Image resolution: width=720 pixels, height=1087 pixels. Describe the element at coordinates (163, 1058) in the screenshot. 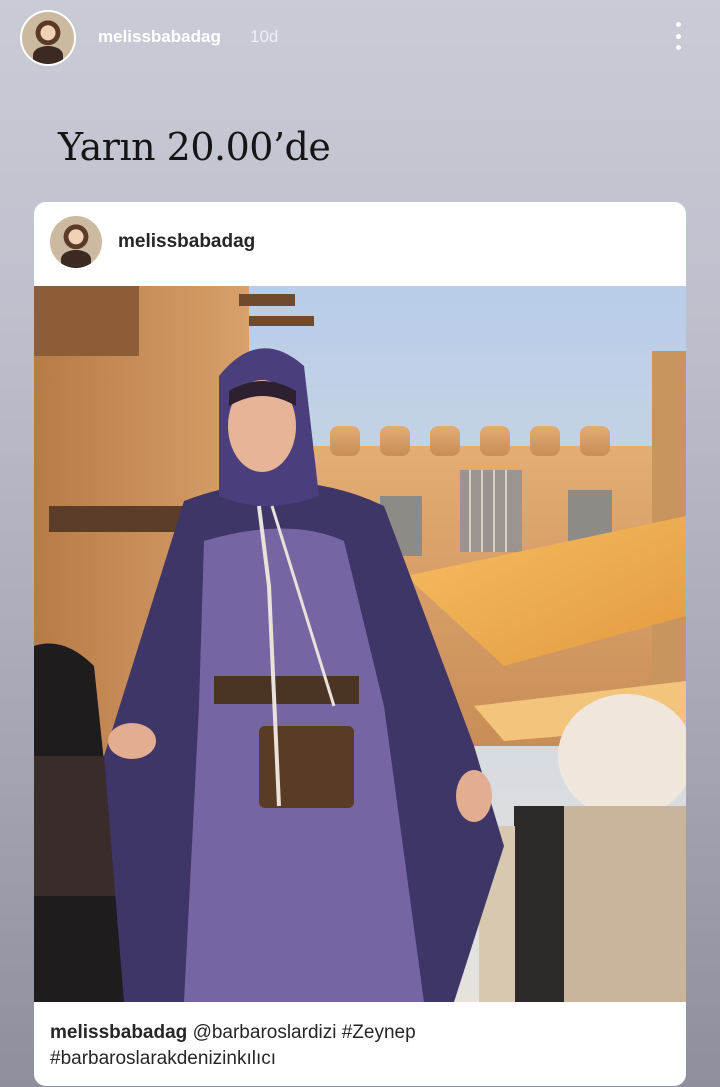

I see `caption-text-line2: #barbaroslarakdenizinkılıcı` at that location.